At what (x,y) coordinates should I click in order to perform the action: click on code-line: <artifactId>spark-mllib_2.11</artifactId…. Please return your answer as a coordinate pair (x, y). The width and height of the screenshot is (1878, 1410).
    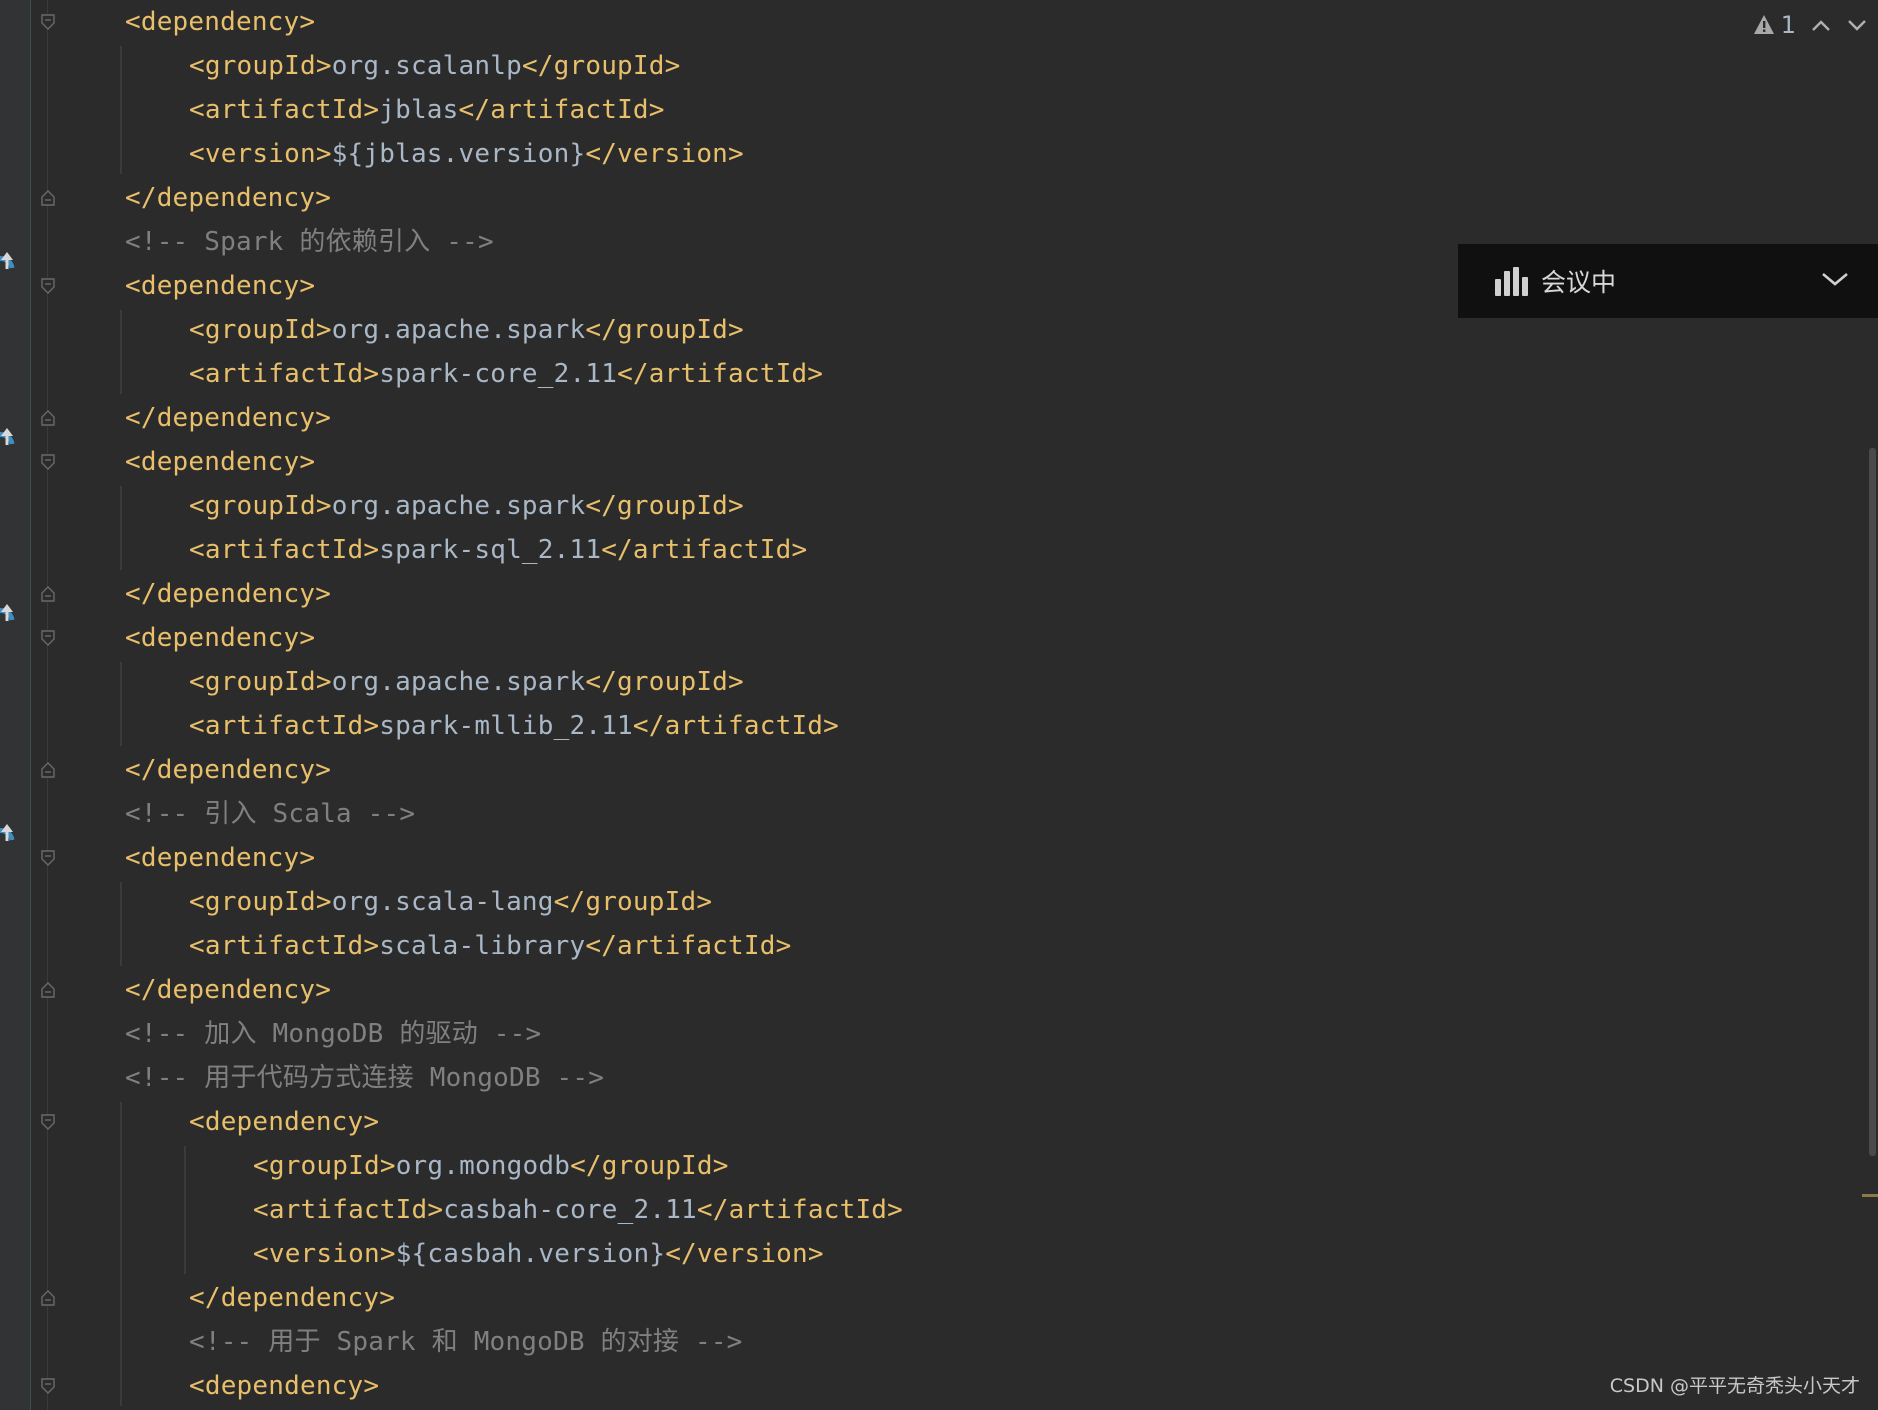
    Looking at the image, I should click on (514, 726).